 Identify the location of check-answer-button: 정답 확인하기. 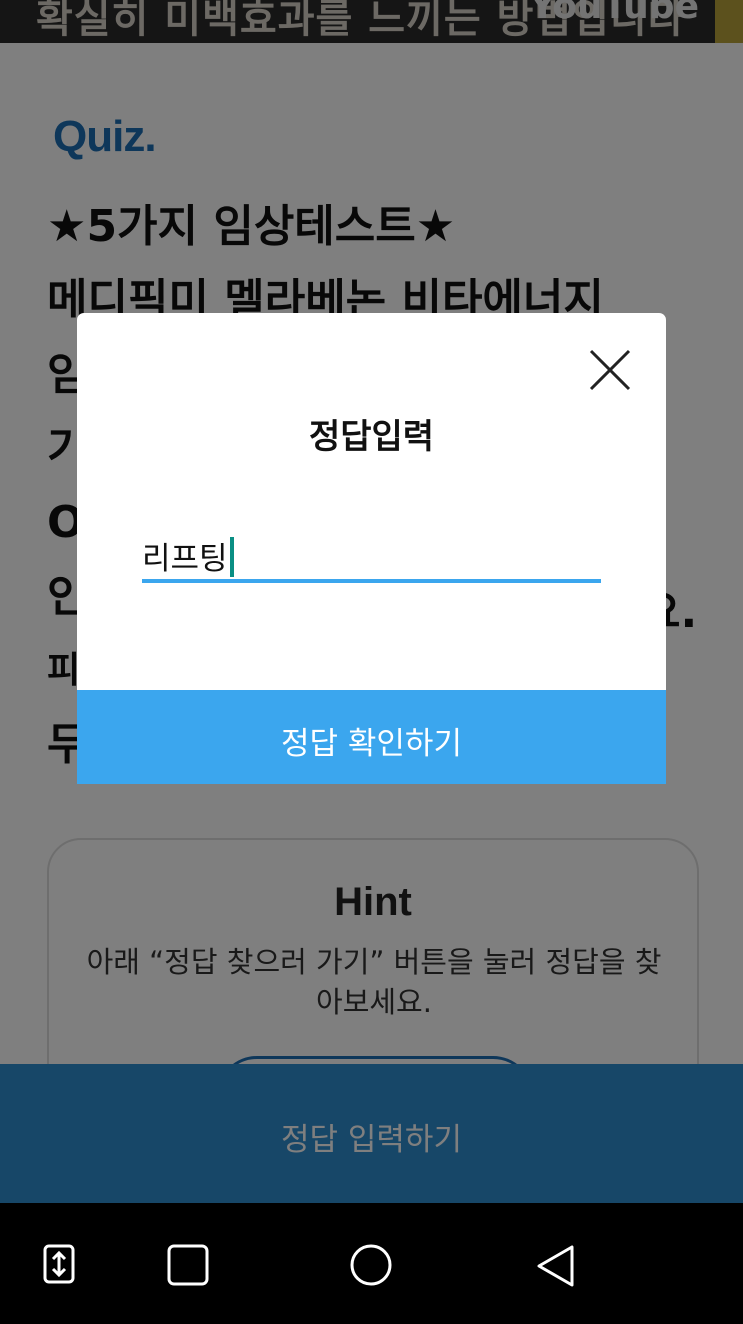
(371, 737).